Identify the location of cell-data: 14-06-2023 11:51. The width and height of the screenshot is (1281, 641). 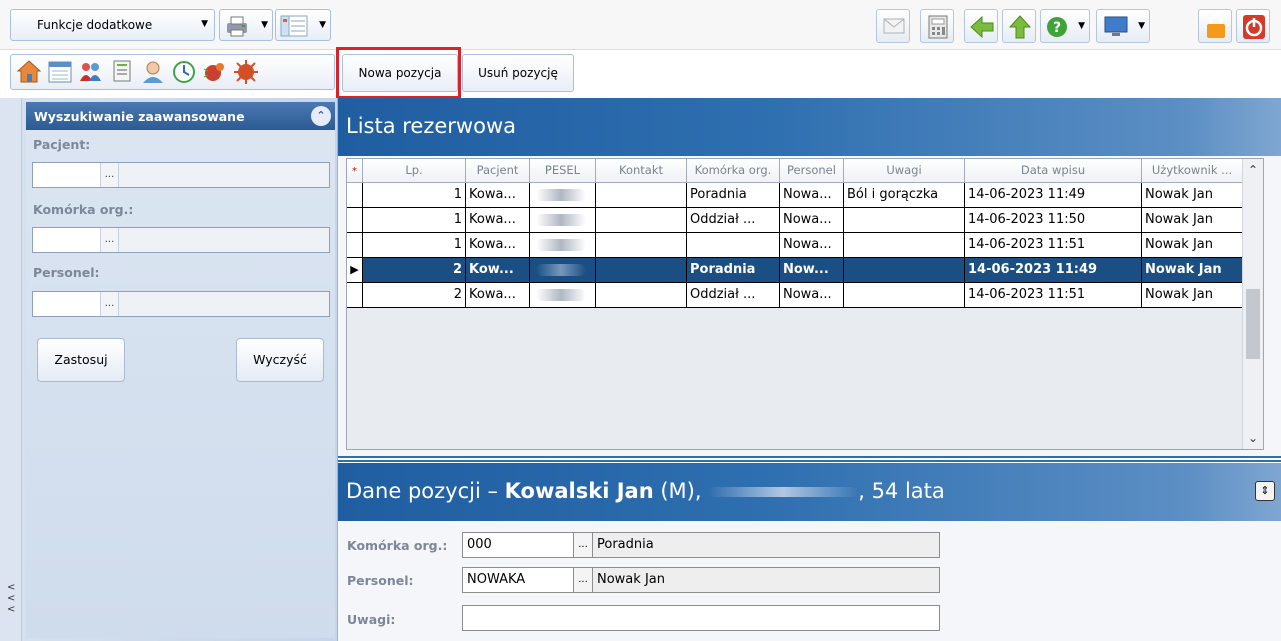
(1053, 245).